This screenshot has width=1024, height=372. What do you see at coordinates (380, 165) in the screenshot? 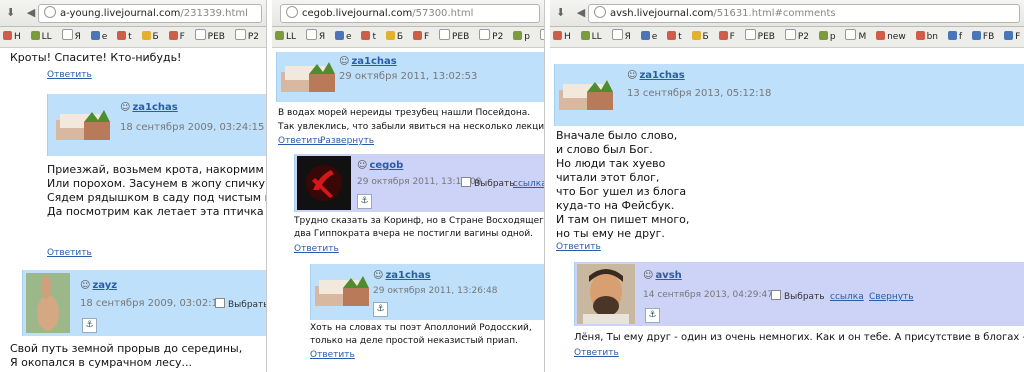
I see `username-link: cegob` at bounding box center [380, 165].